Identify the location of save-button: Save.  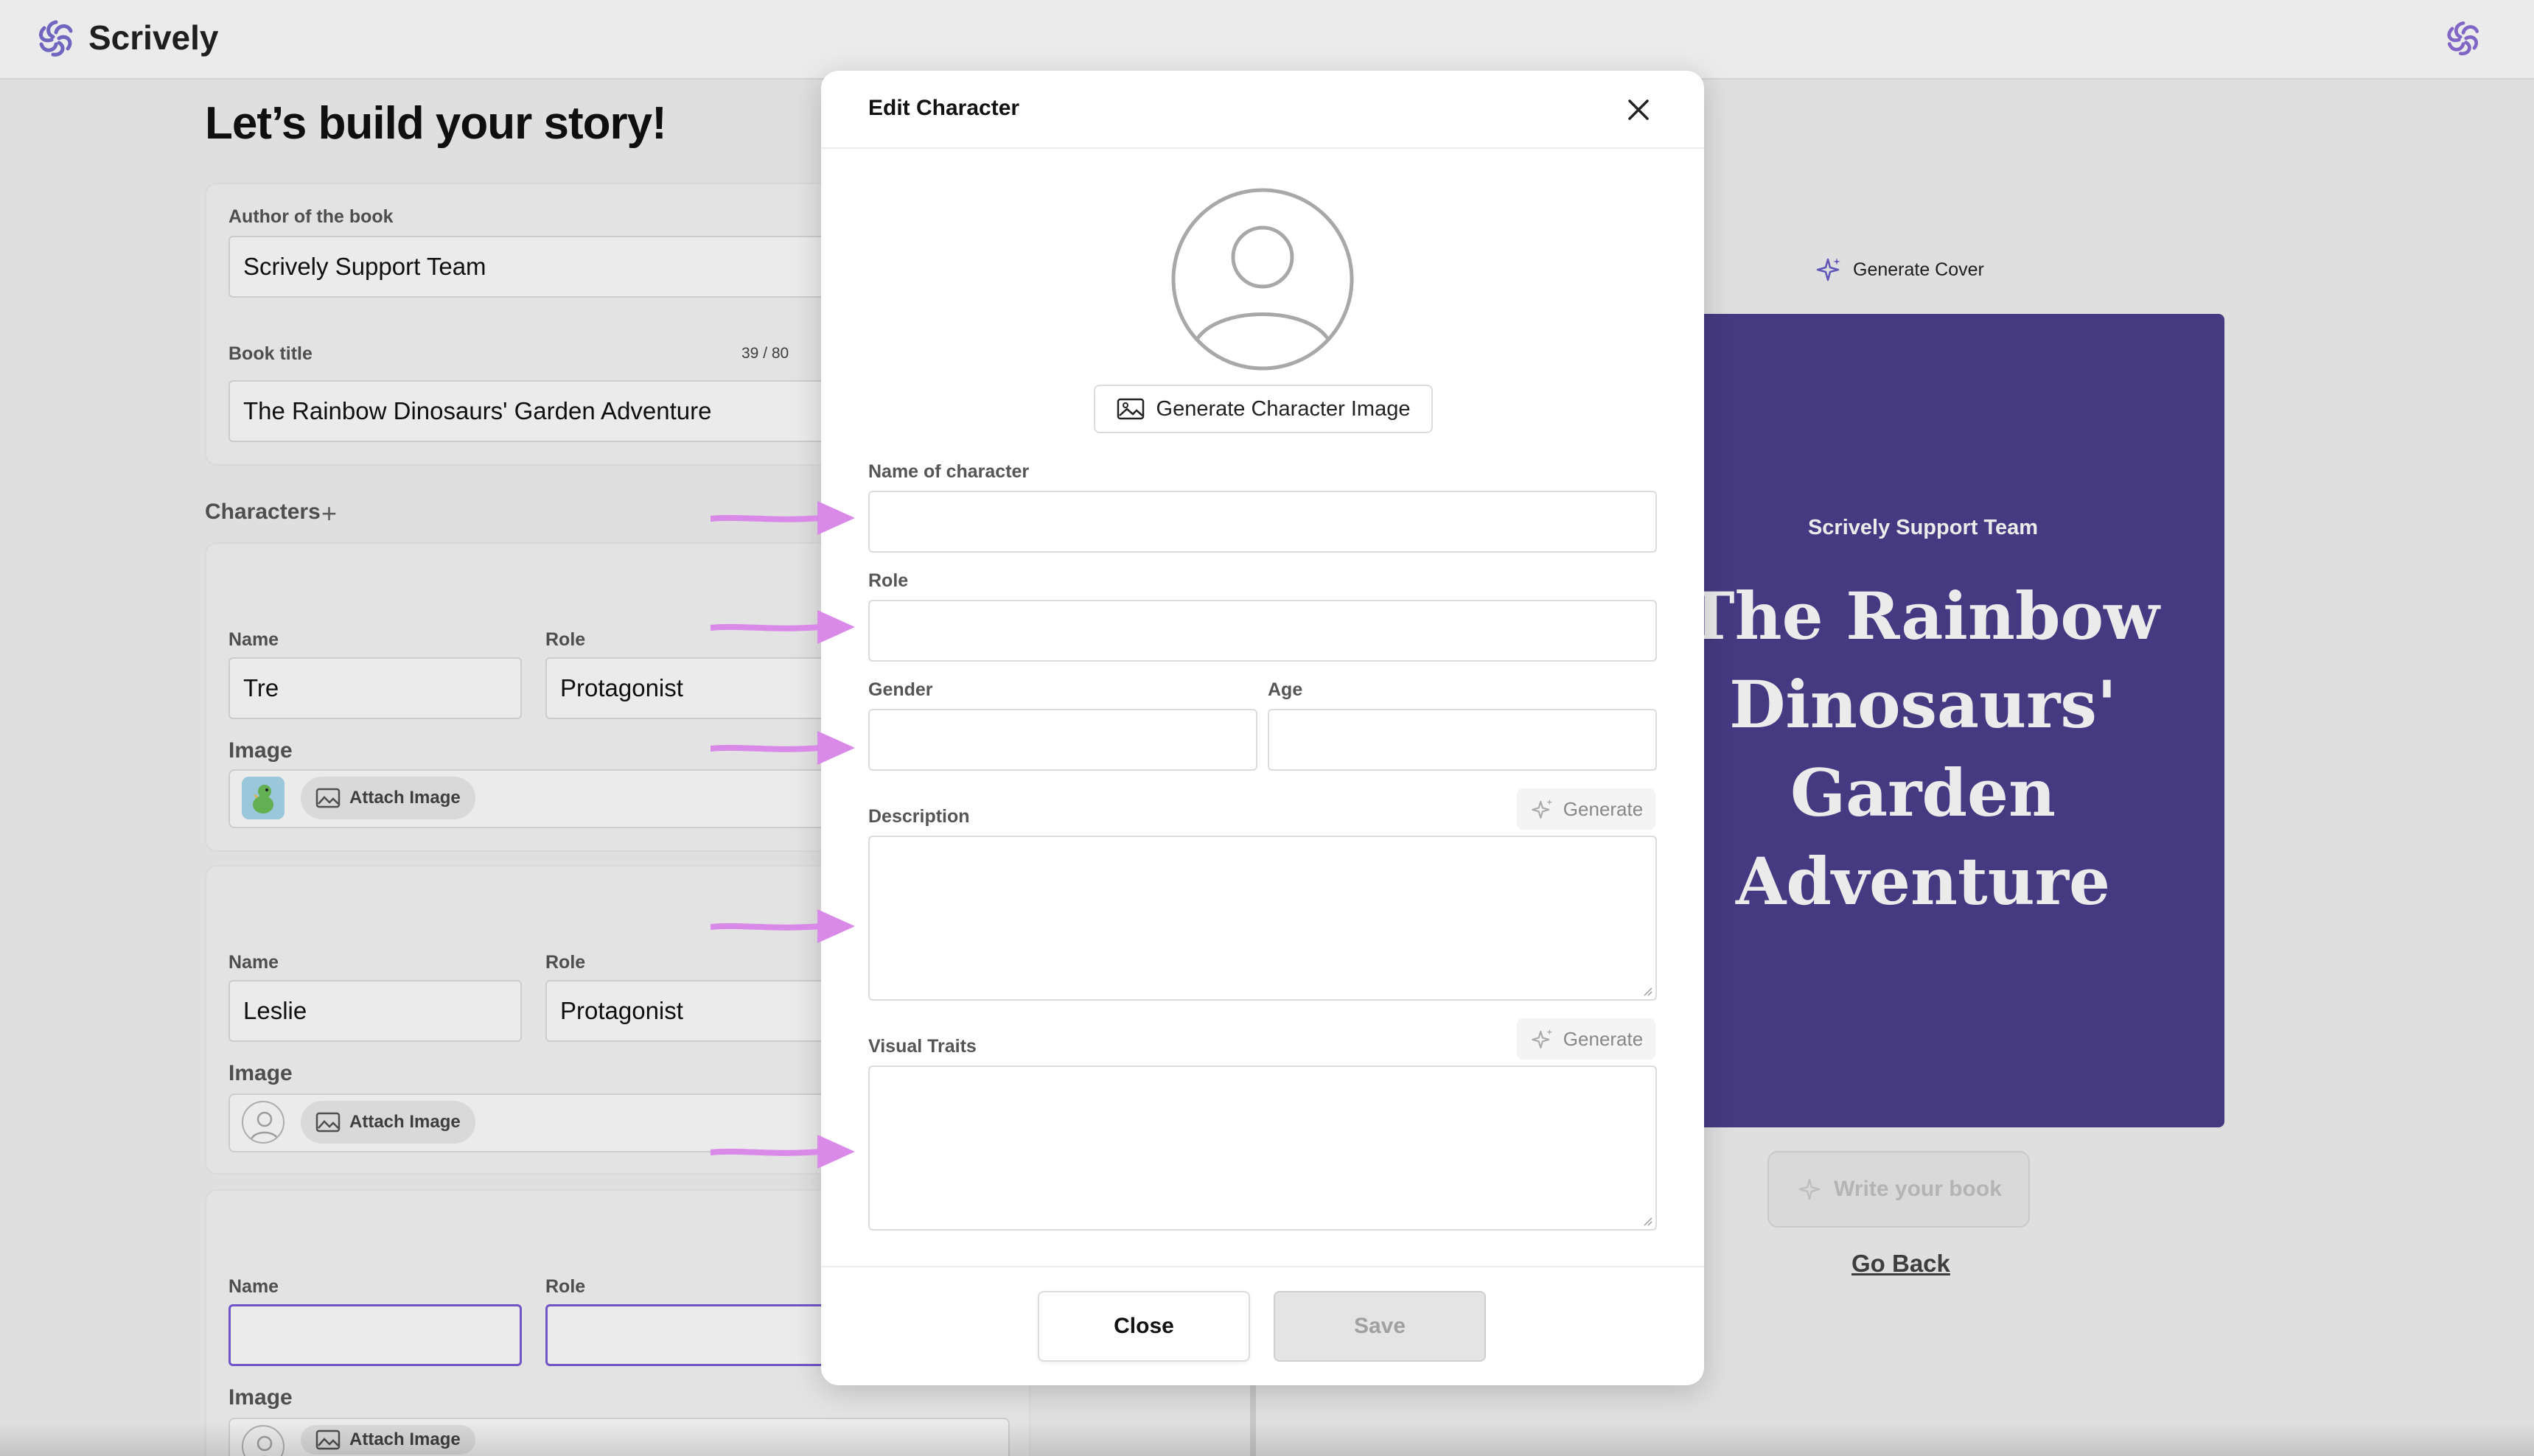
(1380, 1326).